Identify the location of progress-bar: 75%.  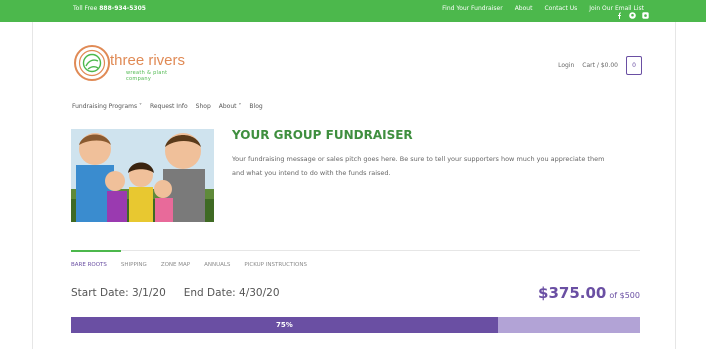
(355, 325).